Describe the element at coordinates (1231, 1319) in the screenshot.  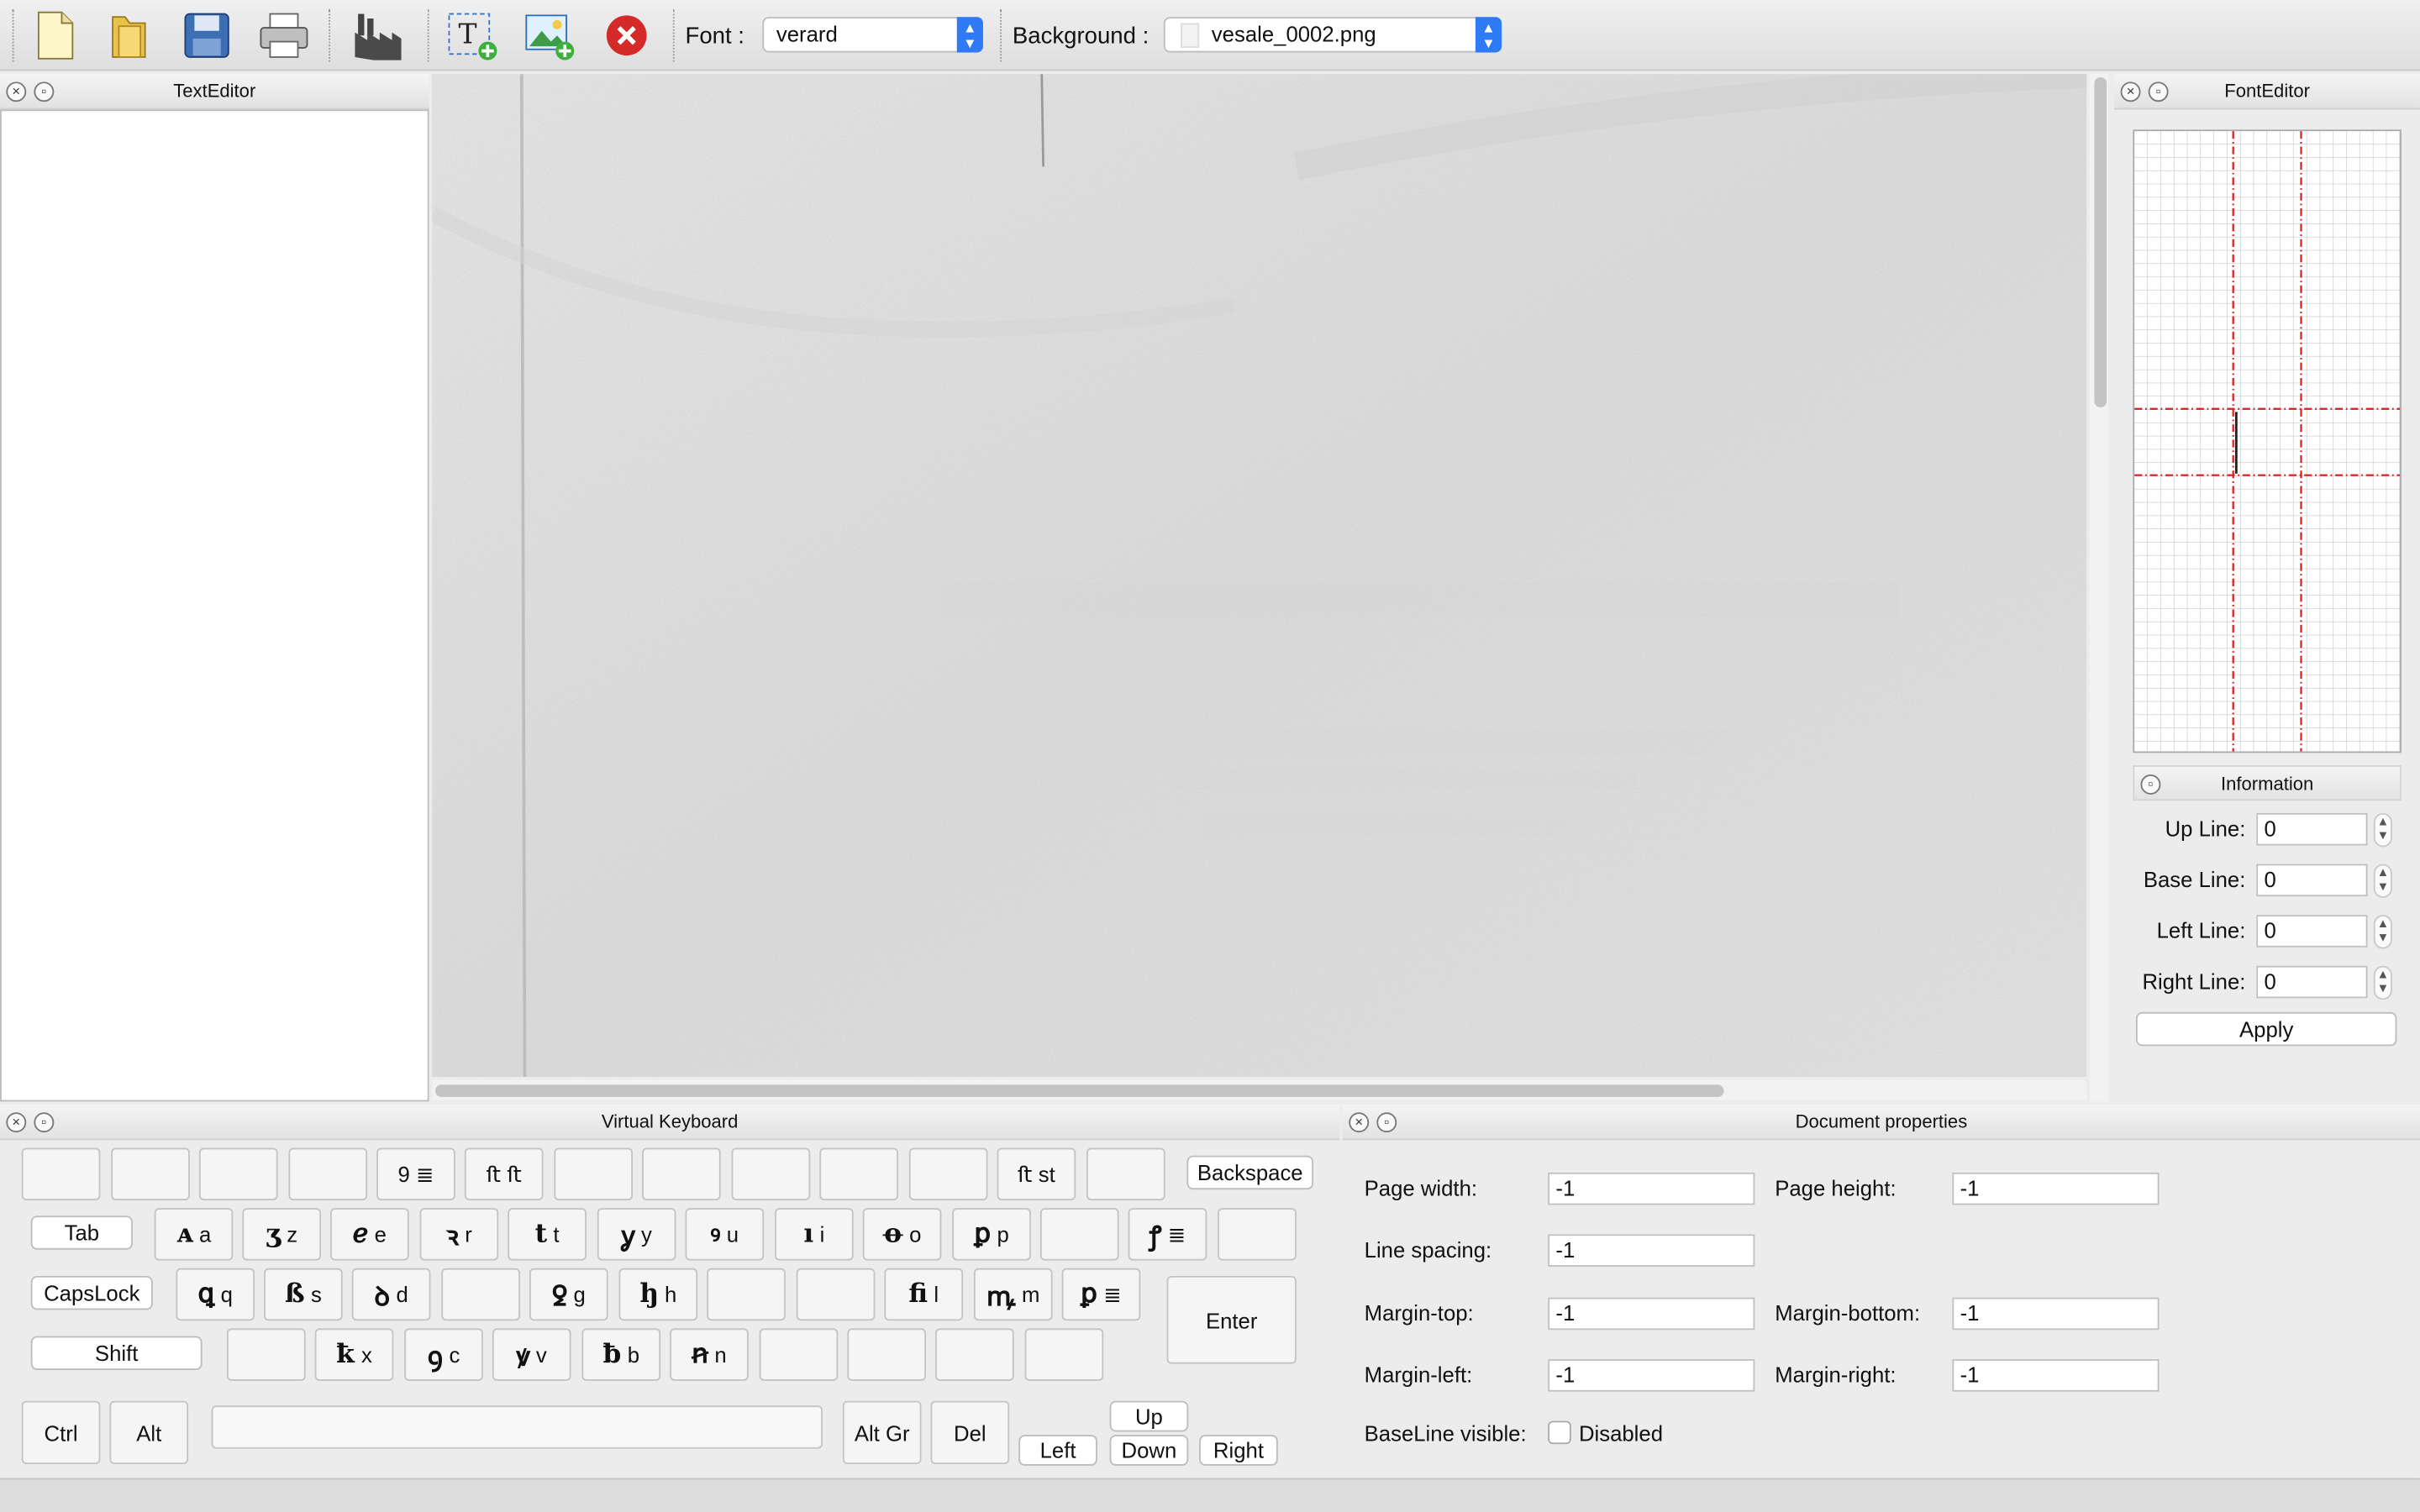
I see `enter-key: Enter` at that location.